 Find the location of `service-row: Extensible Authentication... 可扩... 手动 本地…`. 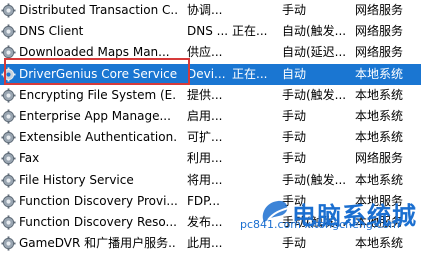

service-row: Extensible Authentication... 可扩... 手动 本地… is located at coordinates (210, 137).